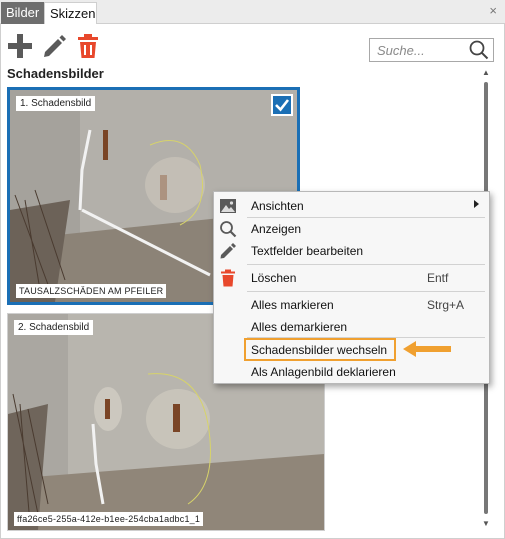  Describe the element at coordinates (351, 278) in the screenshot. I see `menu-item-loeschen: Löschen Entf` at that location.